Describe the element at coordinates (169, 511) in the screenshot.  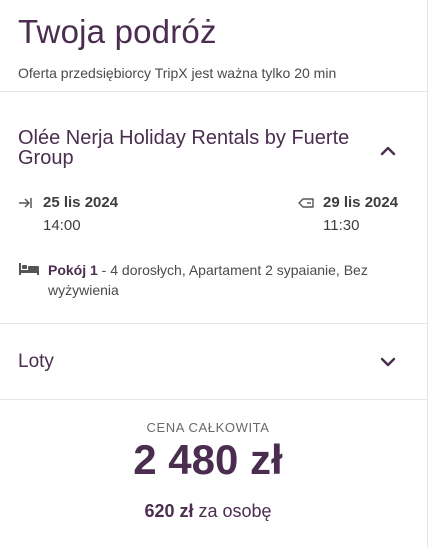
I see `per-person-amount: 620 zł` at that location.